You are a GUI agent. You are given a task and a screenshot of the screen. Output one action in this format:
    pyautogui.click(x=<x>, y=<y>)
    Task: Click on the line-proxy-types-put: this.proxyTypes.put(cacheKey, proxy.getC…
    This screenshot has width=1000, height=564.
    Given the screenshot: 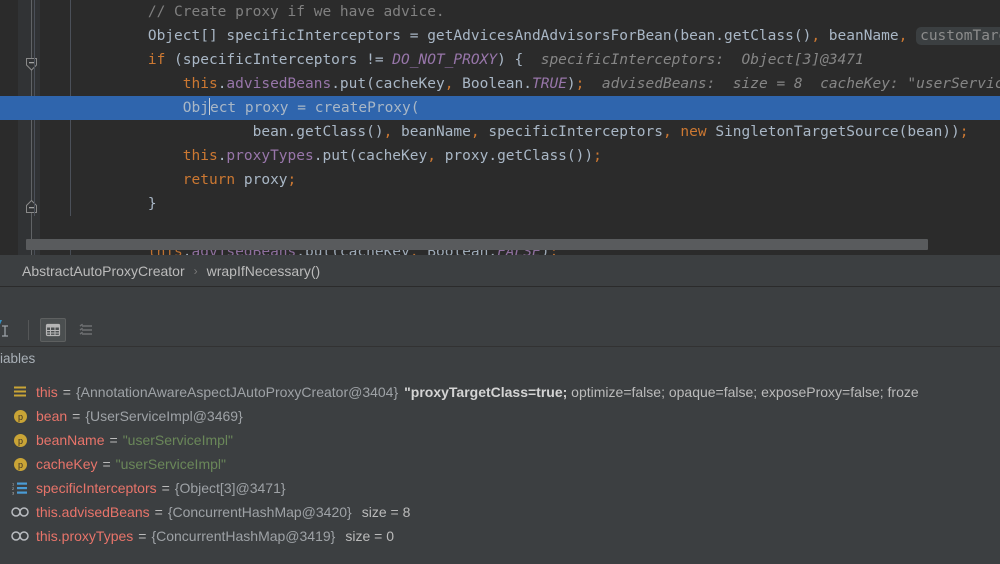 What is the action you would take?
    pyautogui.click(x=500, y=156)
    